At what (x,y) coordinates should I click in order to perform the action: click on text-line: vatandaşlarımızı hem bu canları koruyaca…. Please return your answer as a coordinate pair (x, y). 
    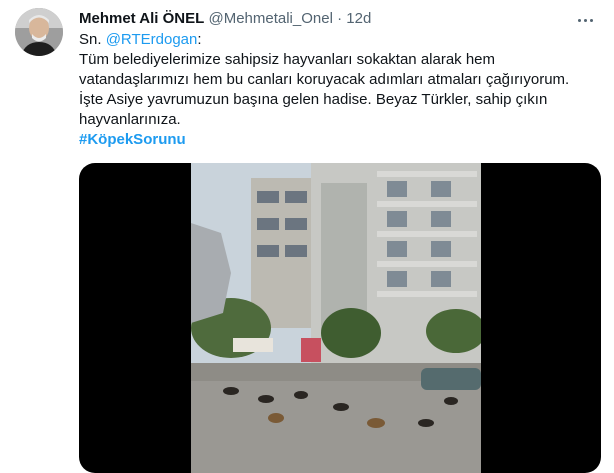
    Looking at the image, I should click on (324, 79).